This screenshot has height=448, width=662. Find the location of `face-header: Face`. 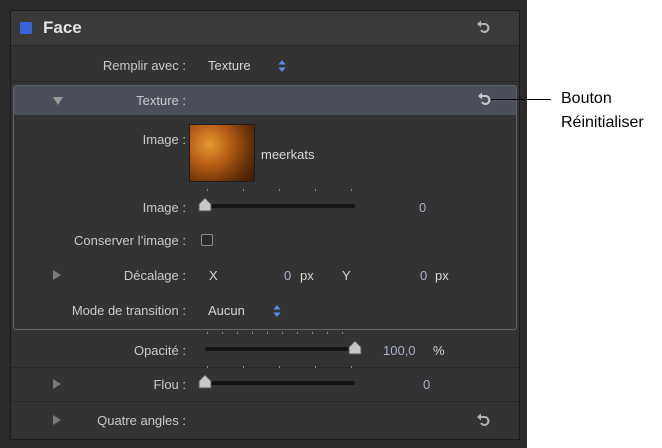

face-header: Face is located at coordinates (265, 28).